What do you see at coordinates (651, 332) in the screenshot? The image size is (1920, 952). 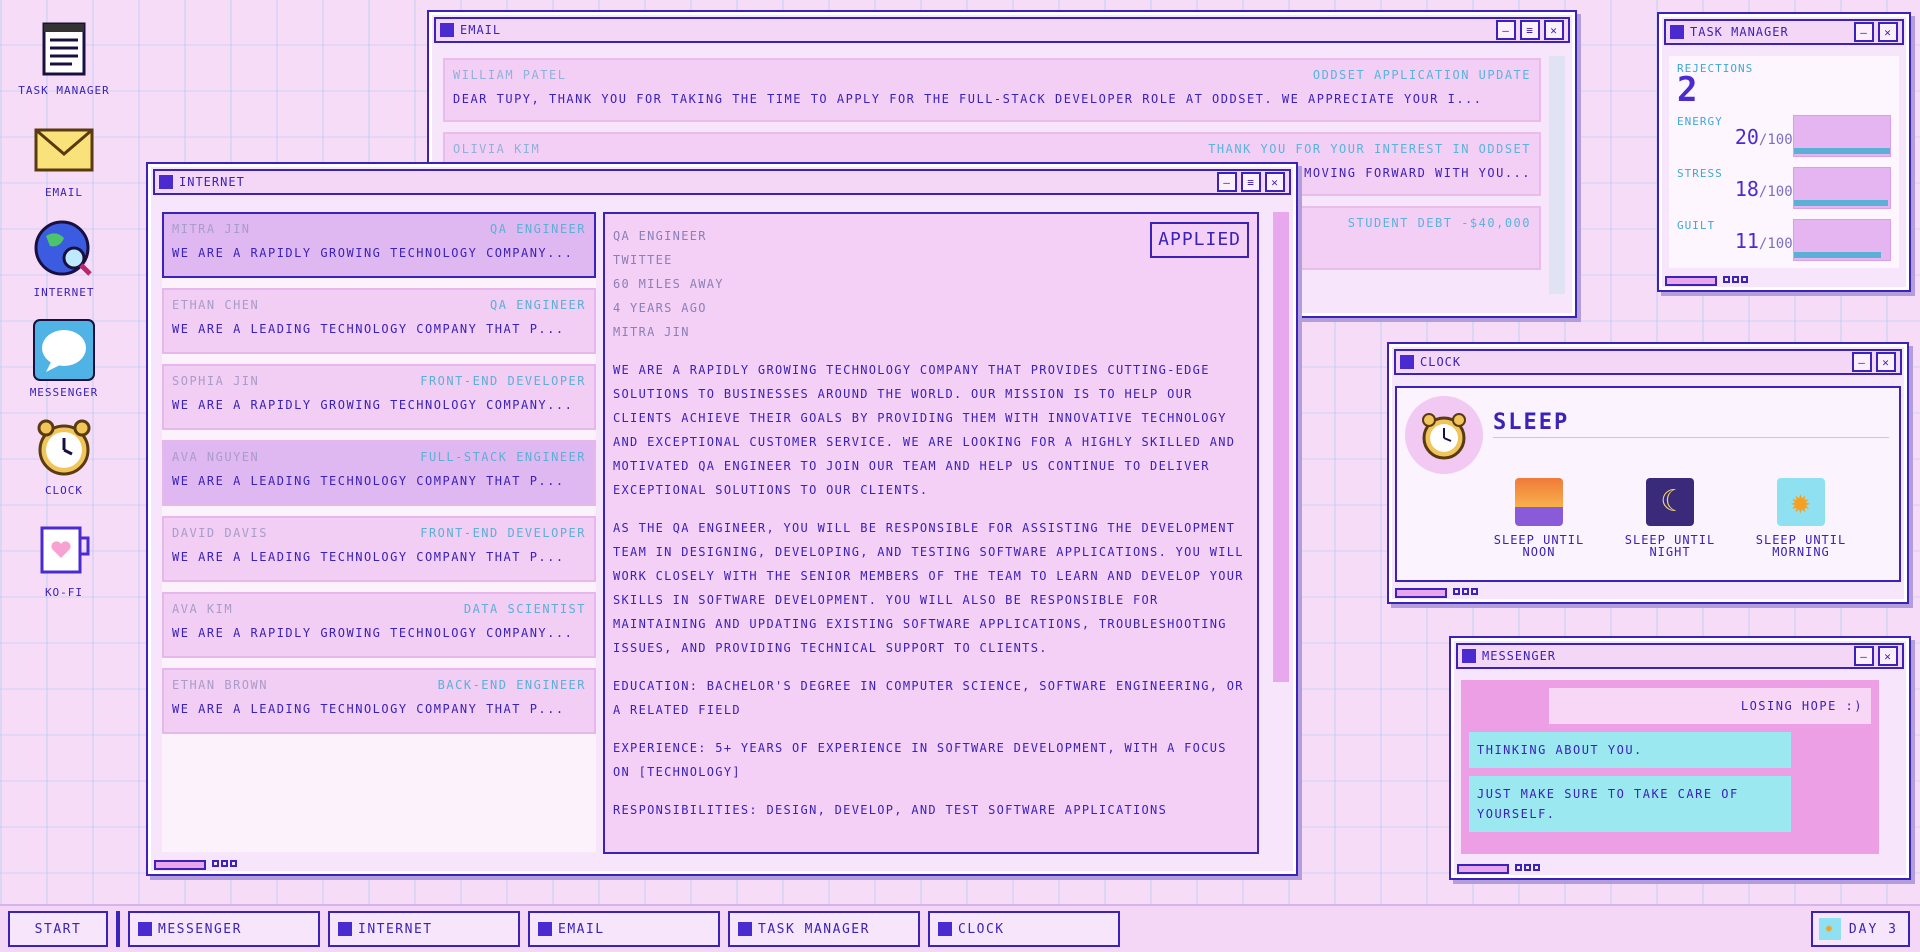 I see `job-detail-poster: Mitra Jin` at bounding box center [651, 332].